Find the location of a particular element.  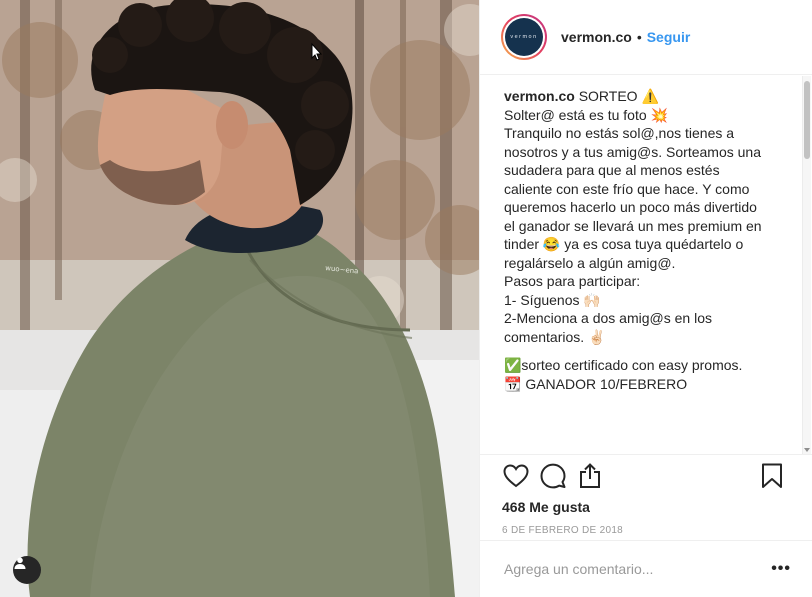

likes-count: 468 Me gusta is located at coordinates (647, 507).